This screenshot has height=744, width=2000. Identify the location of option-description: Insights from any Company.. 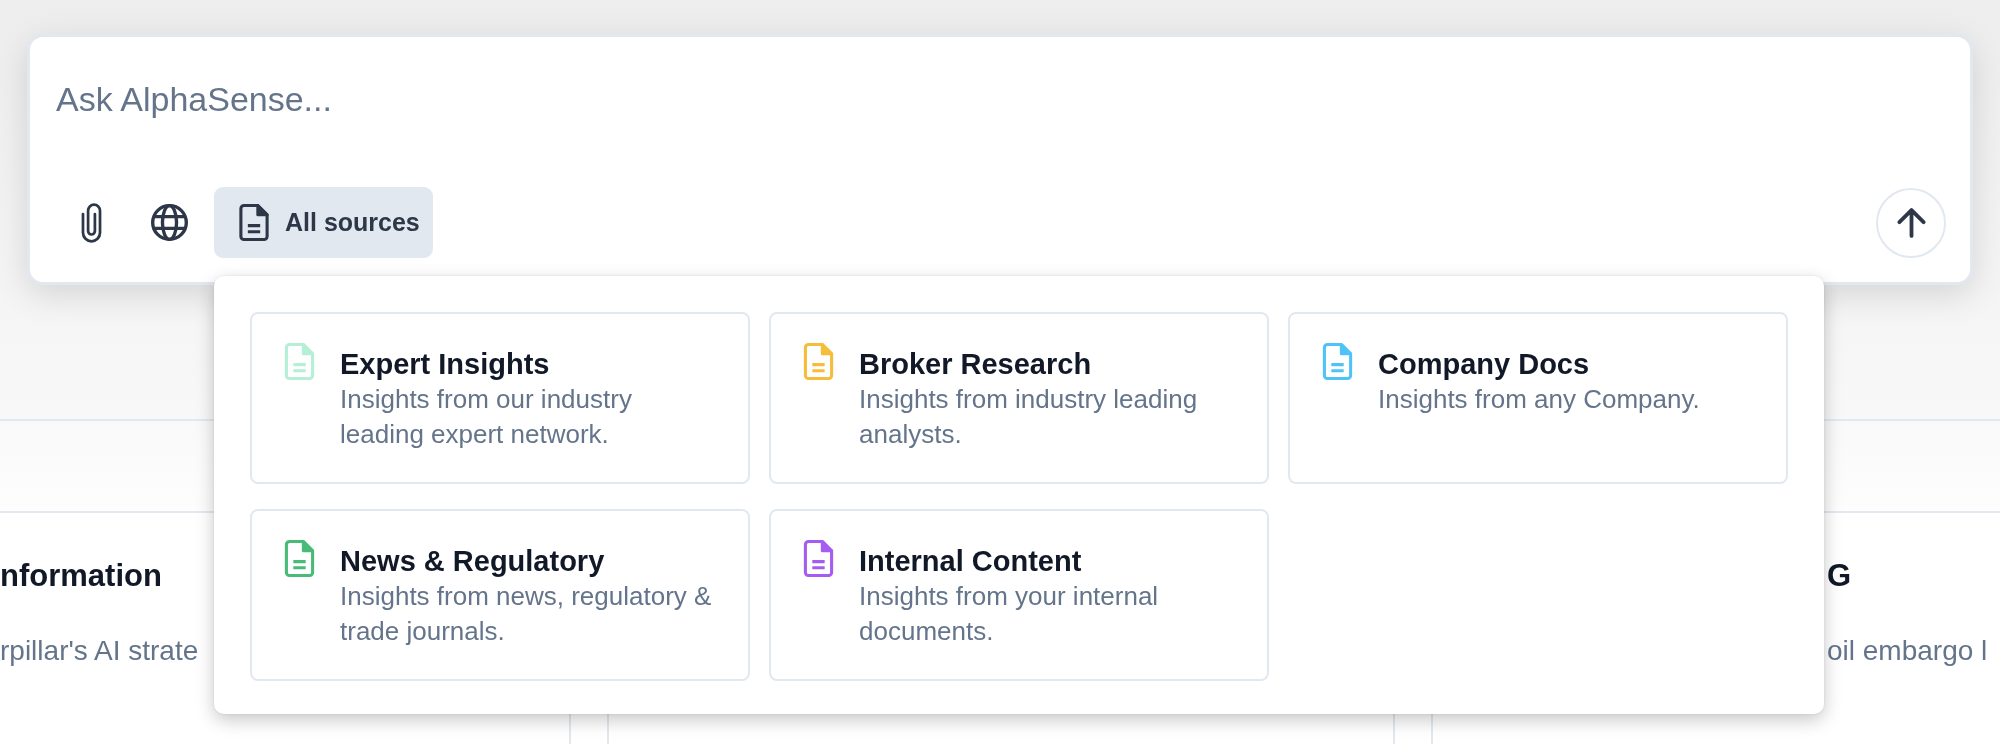
(1539, 399).